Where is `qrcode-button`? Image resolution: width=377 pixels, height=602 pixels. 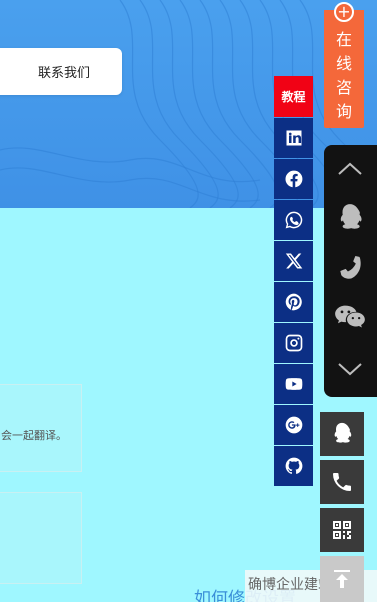 qrcode-button is located at coordinates (342, 530).